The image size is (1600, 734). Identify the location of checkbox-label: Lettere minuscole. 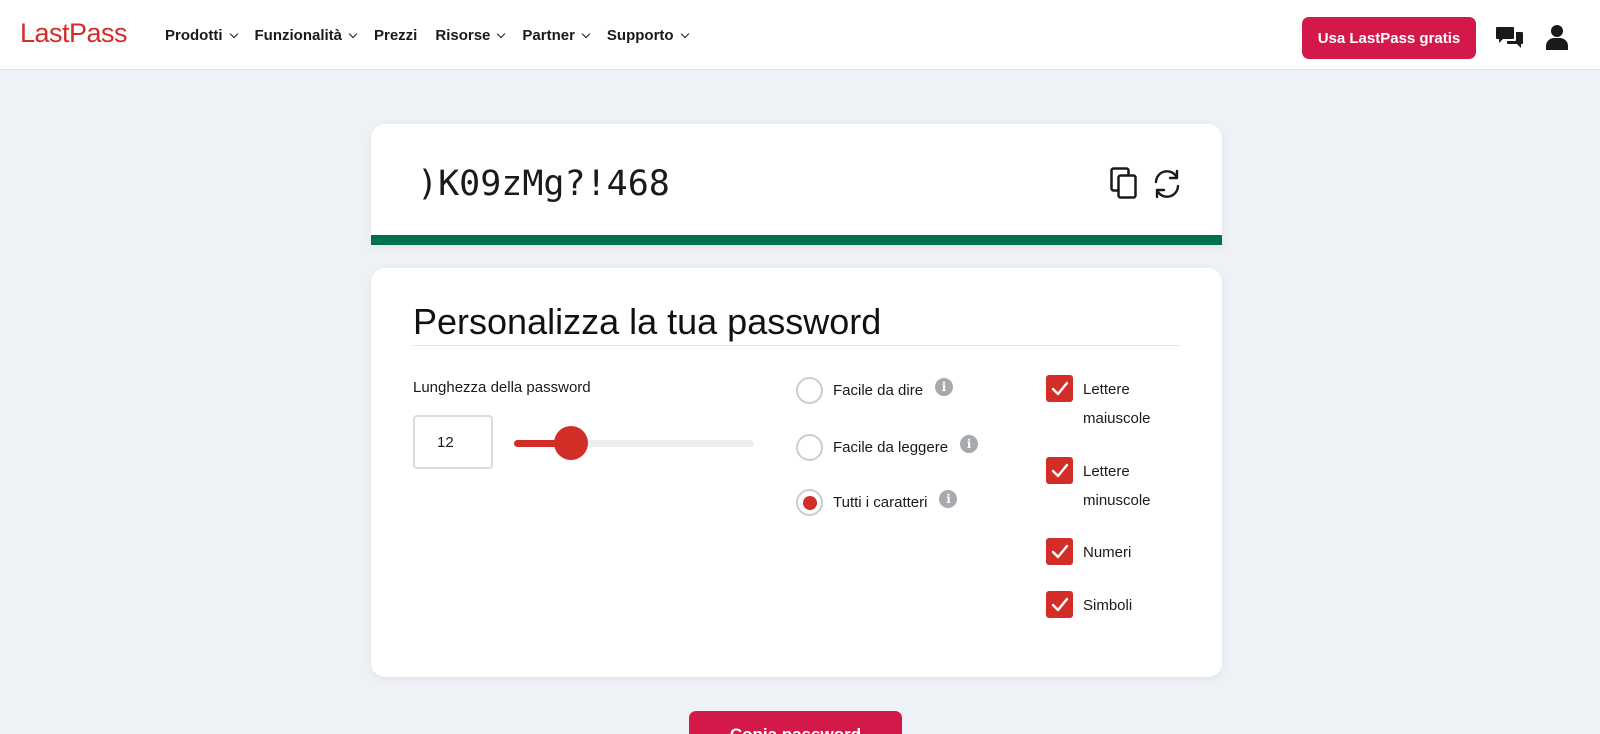
(1117, 486).